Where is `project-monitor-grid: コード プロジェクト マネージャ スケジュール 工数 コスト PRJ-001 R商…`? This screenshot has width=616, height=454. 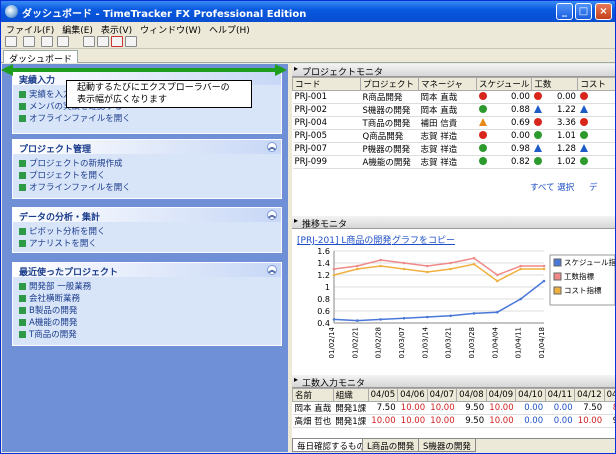
project-monitor-grid: コード プロジェクト マネージャ スケジュール 工数 コスト PRJ-001 R商… is located at coordinates (453, 137).